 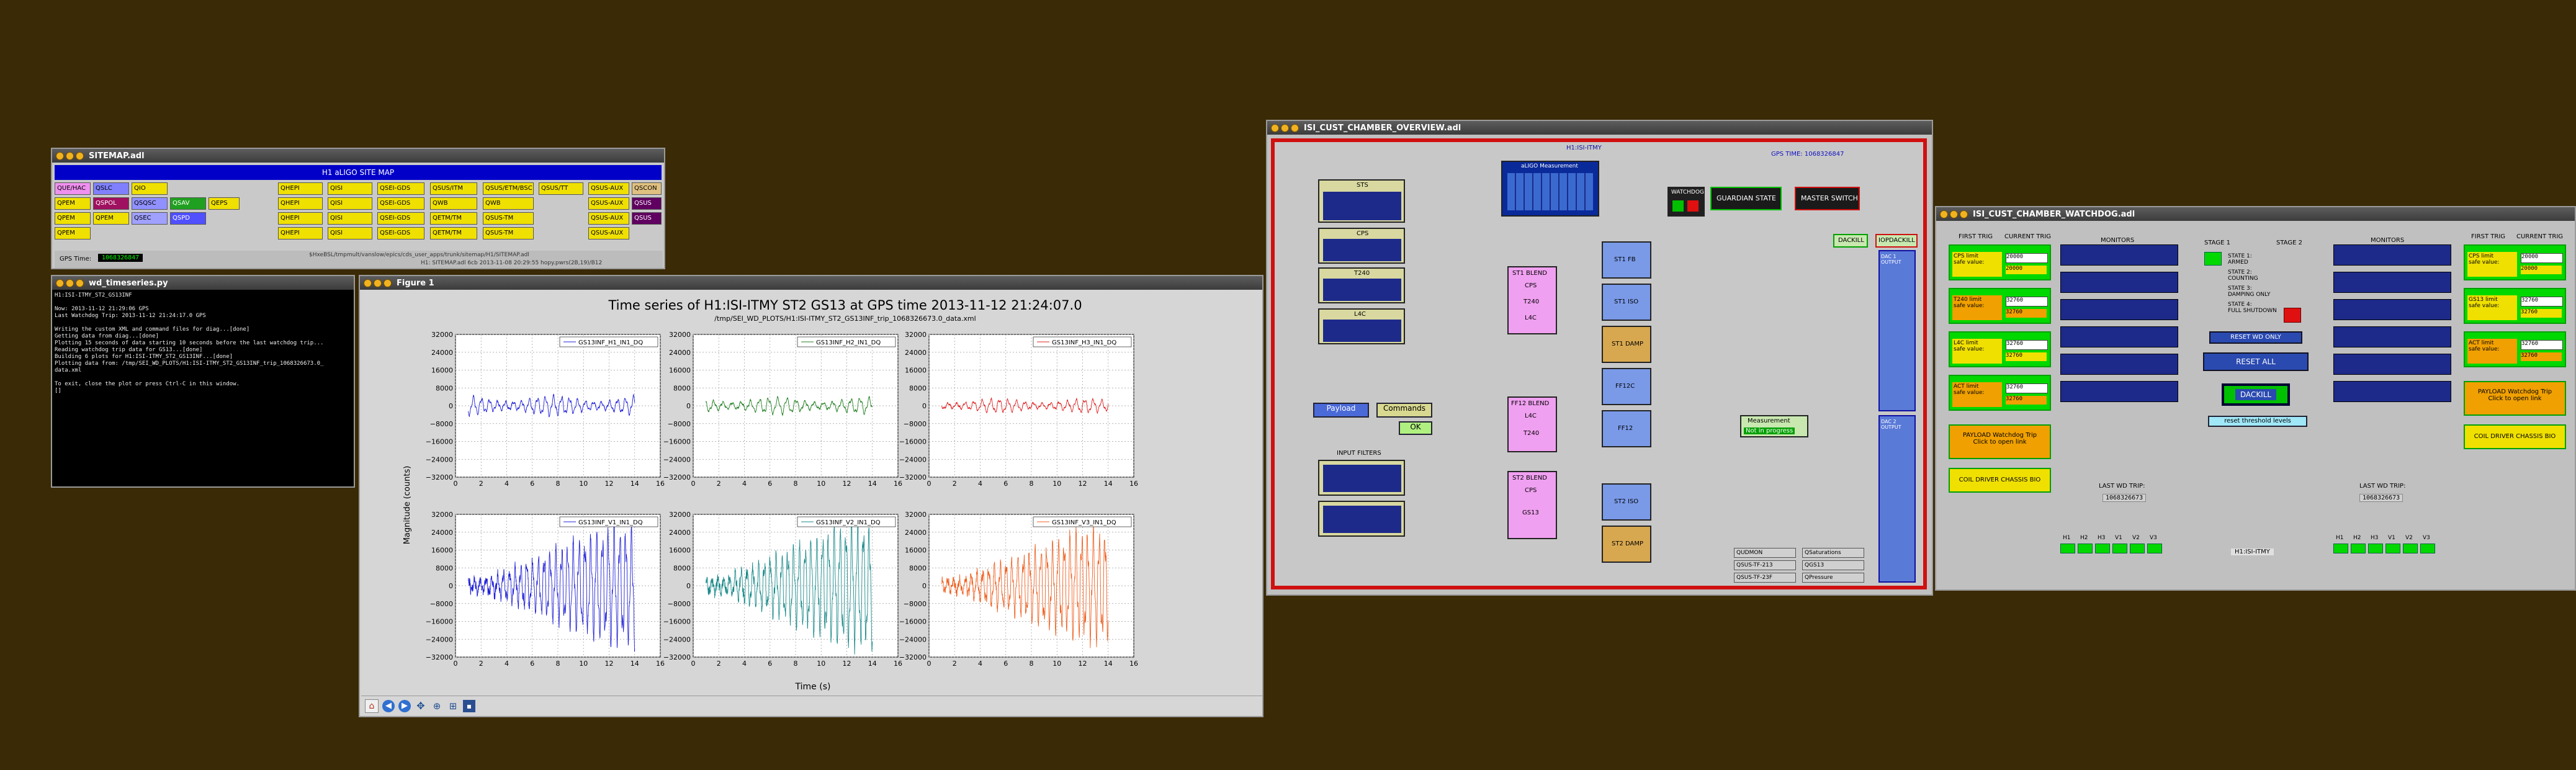 I want to click on payload-button: Payload, so click(x=1341, y=410).